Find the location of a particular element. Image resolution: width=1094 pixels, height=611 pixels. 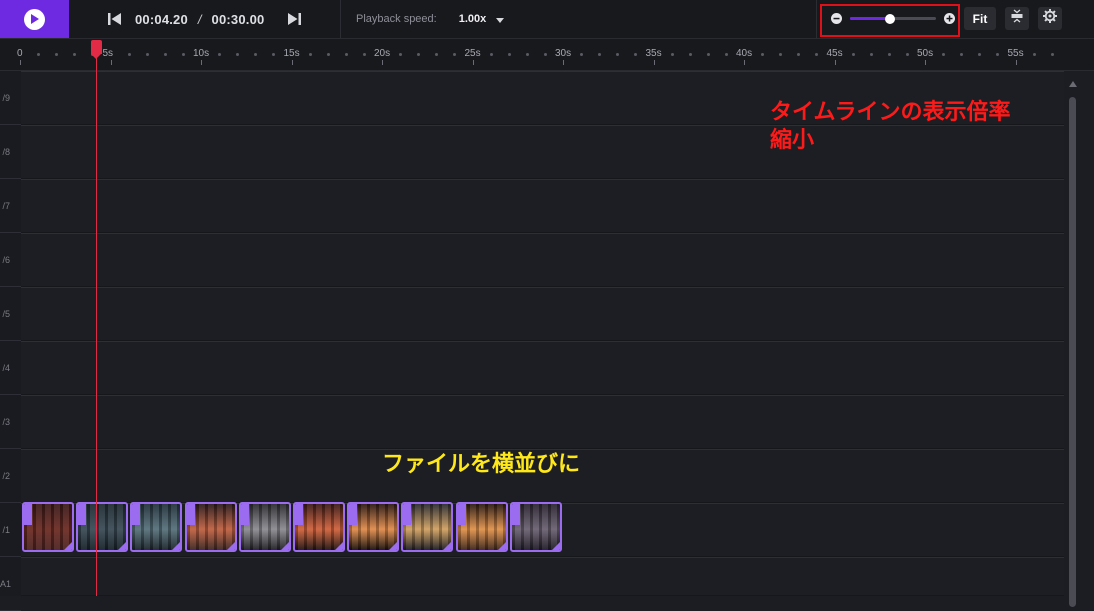

gear-icon is located at coordinates (1050, 18).